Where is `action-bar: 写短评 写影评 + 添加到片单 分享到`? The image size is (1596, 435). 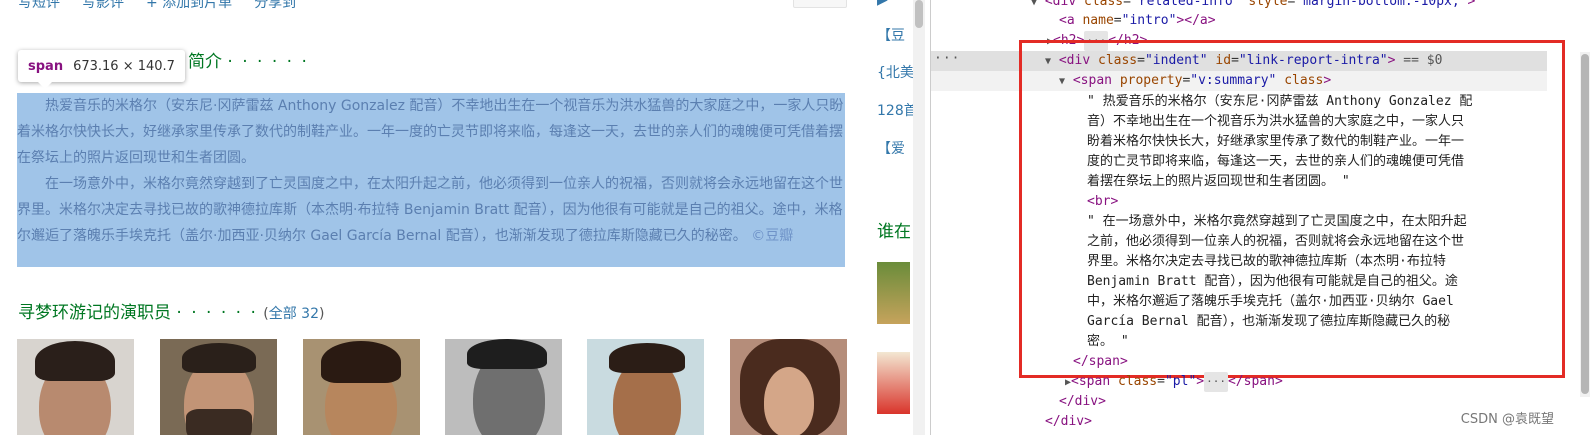 action-bar: 写短评 写影评 + 添加到片单 分享到 is located at coordinates (157, 6).